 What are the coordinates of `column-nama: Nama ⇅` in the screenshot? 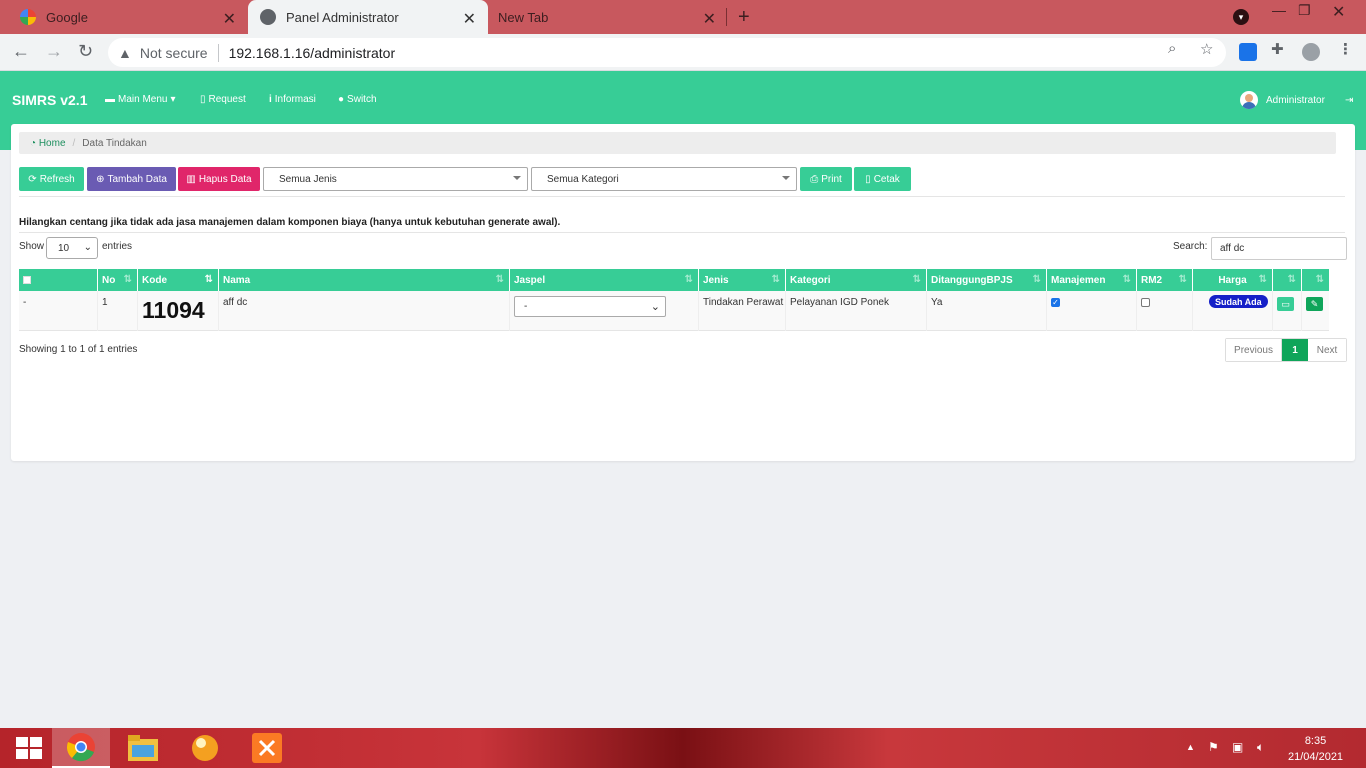 It's located at (364, 280).